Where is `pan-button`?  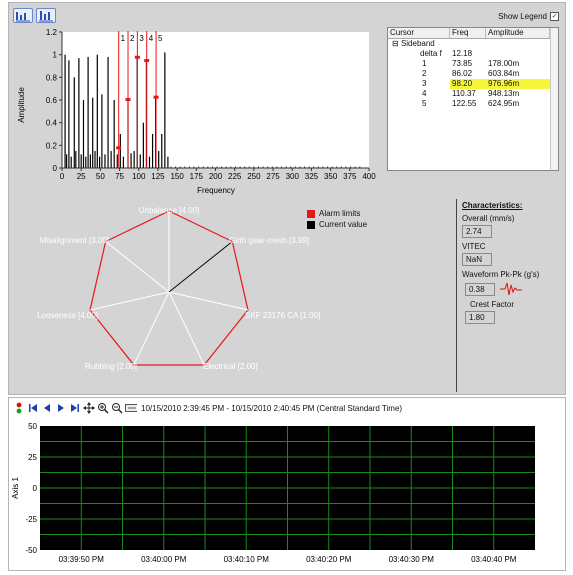
pan-button is located at coordinates (89, 408).